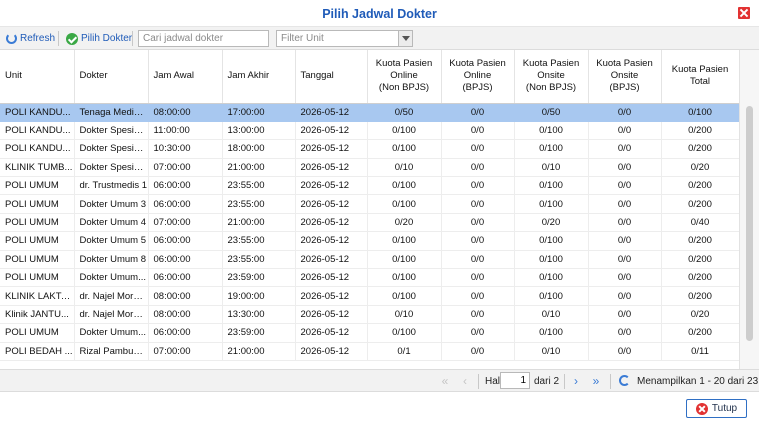 Image resolution: width=759 pixels, height=424 pixels. Describe the element at coordinates (259, 149) in the screenshot. I see `cell-jam-akhir: 18:00:00` at that location.